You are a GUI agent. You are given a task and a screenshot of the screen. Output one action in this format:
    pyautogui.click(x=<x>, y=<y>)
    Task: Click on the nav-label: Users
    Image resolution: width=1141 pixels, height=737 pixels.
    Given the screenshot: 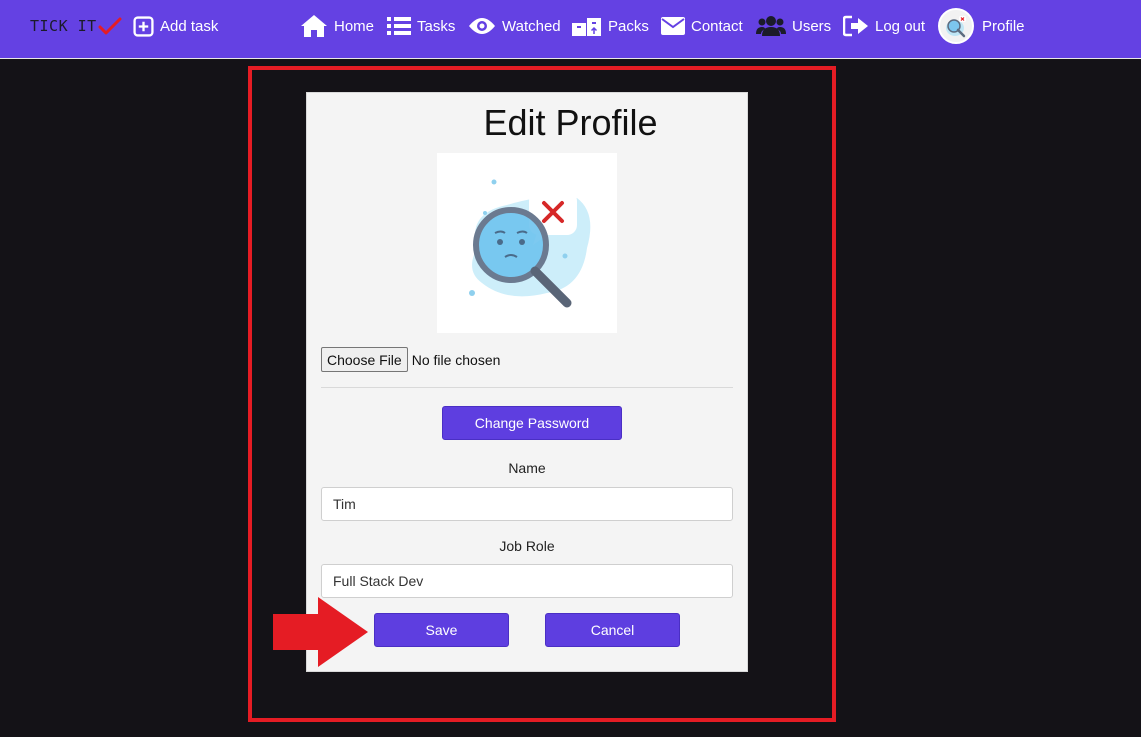 What is the action you would take?
    pyautogui.click(x=812, y=26)
    